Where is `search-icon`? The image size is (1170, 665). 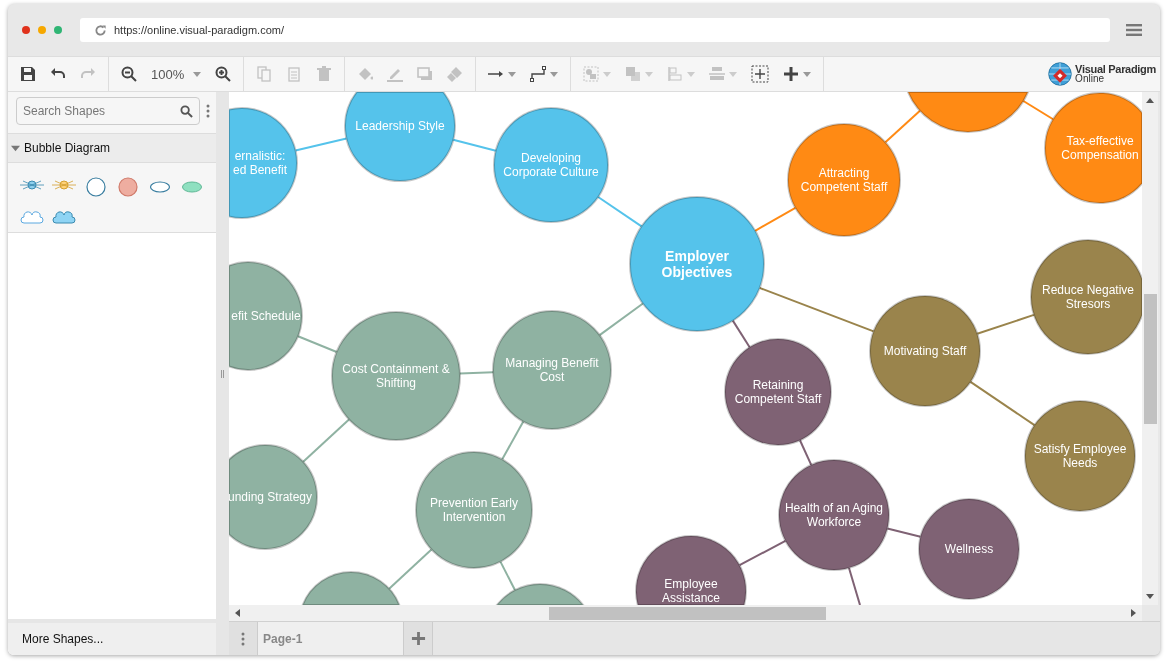
search-icon is located at coordinates (186, 111).